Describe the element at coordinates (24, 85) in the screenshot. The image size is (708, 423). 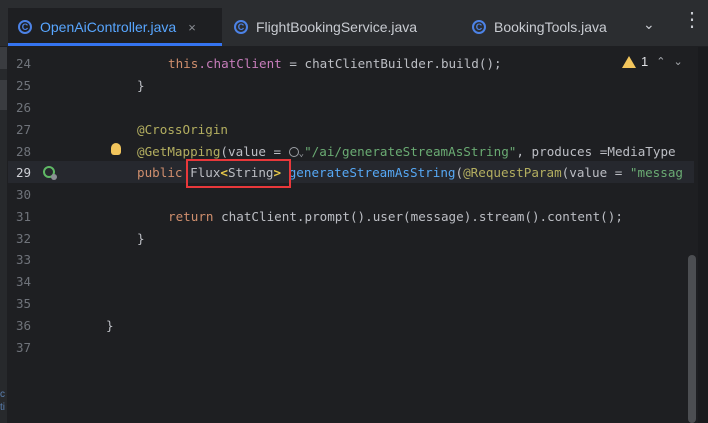
I see `line-number: 25` at that location.